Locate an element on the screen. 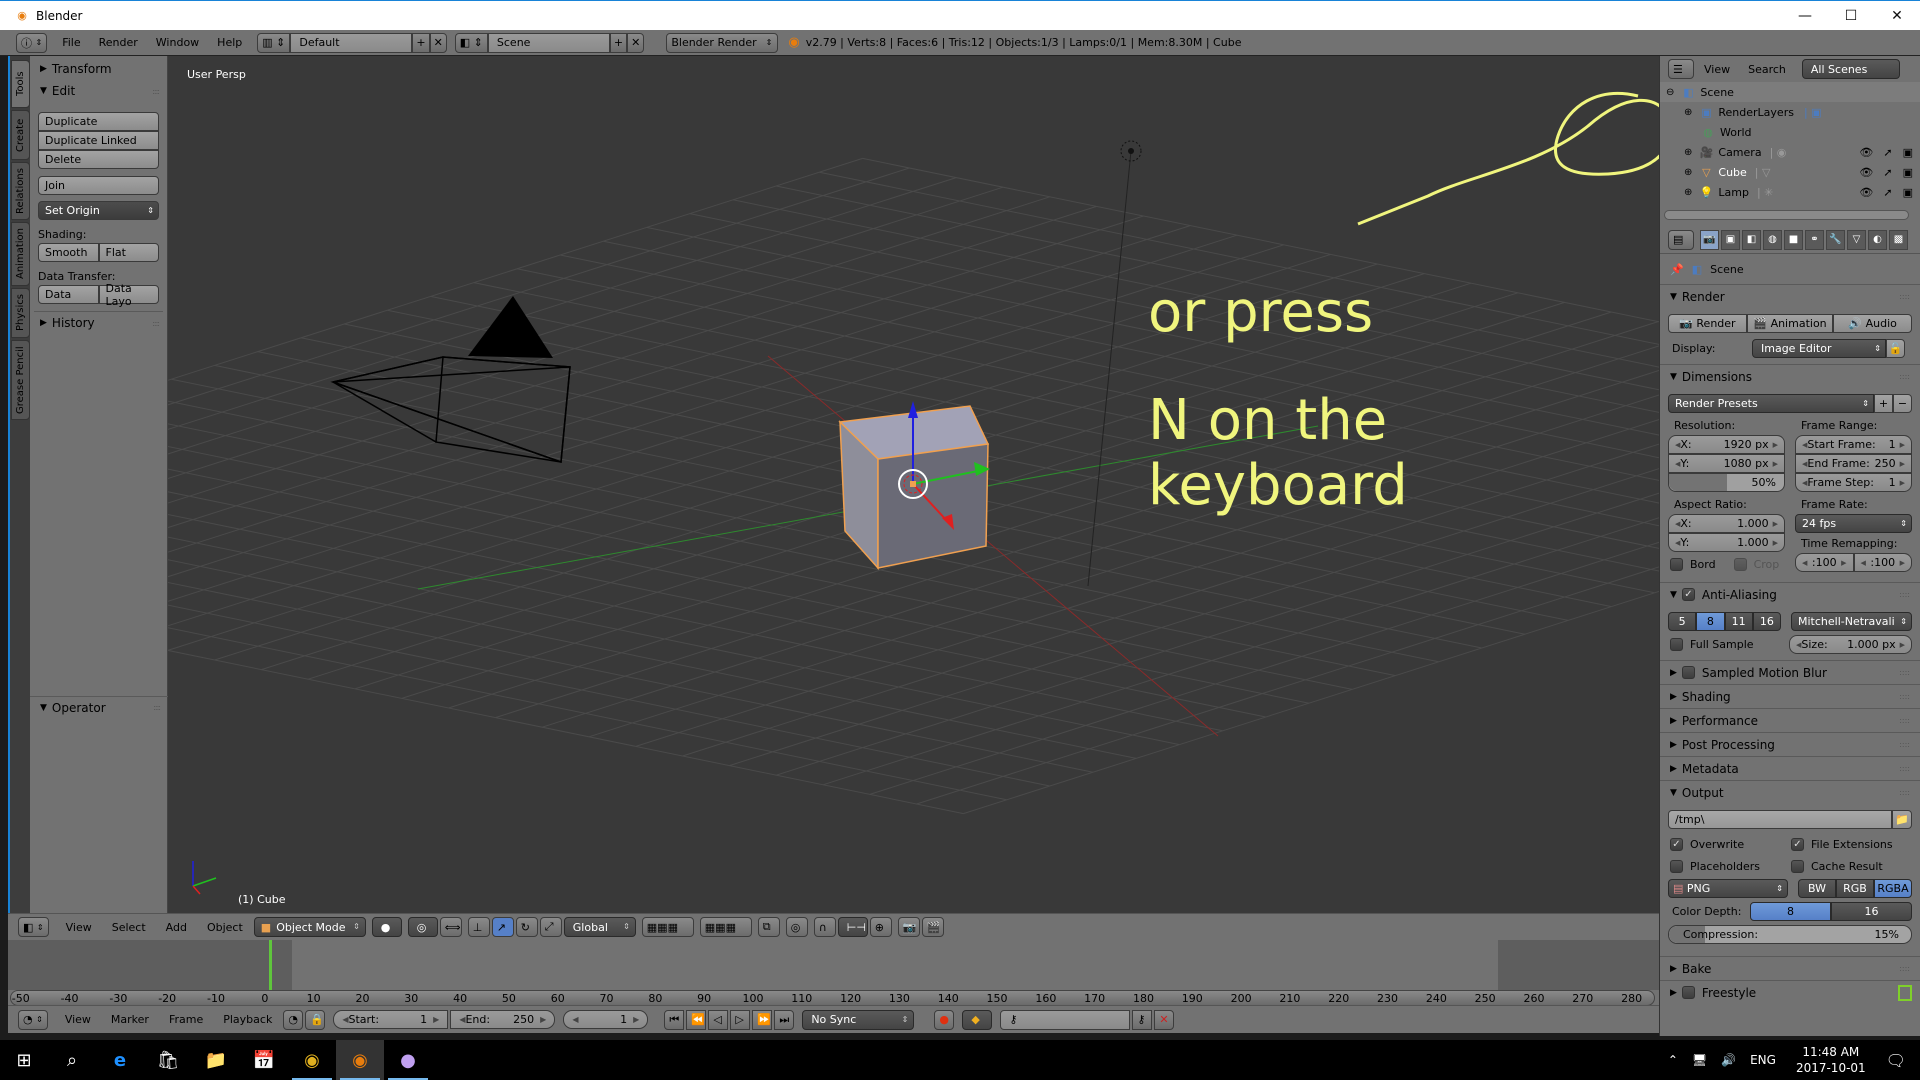  panel-operator: ▼ Operator:::: is located at coordinates (99, 707).